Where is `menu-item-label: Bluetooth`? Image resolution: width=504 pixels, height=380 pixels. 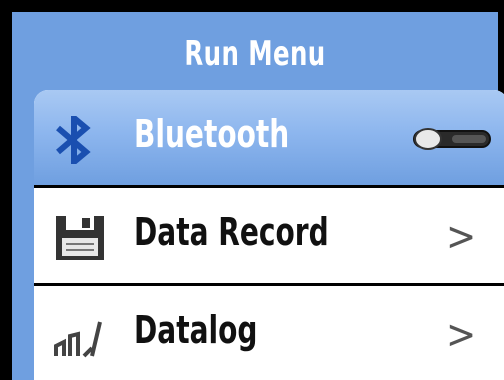 menu-item-label: Bluetooth is located at coordinates (212, 134).